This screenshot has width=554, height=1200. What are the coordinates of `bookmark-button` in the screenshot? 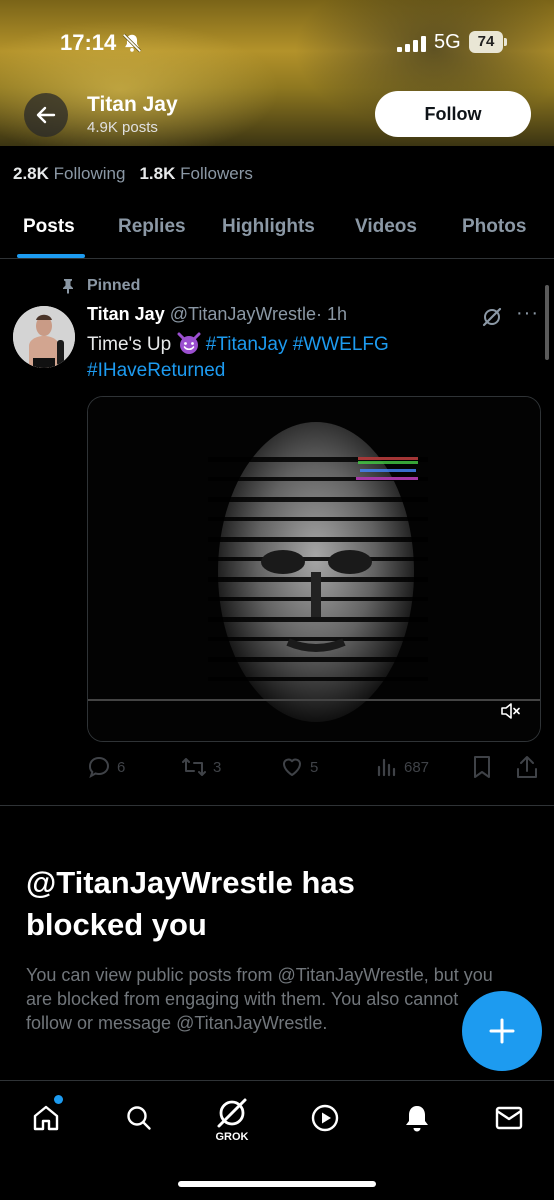 It's located at (482, 767).